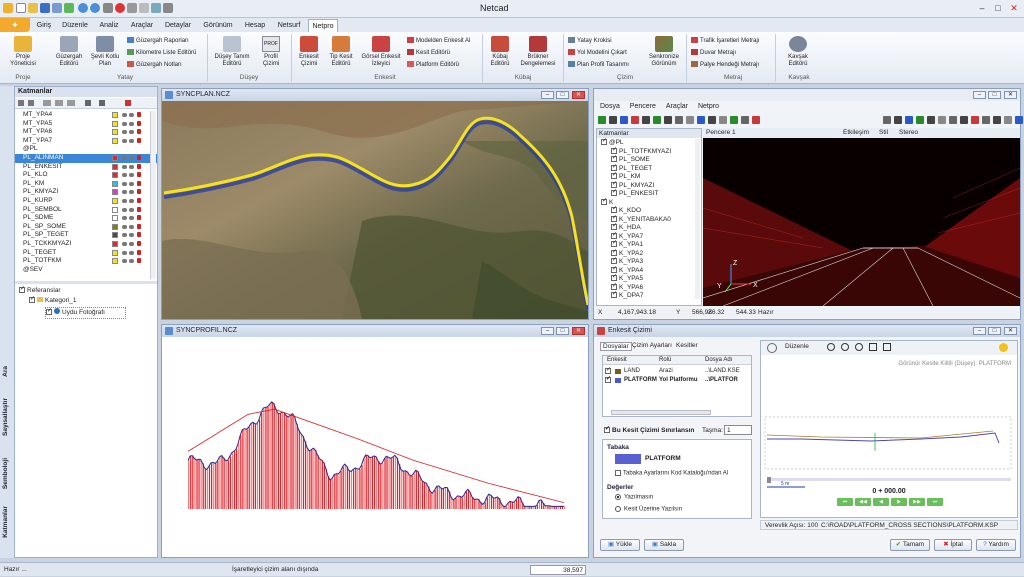 This screenshot has width=1024, height=577. I want to click on tab-hesap: Hesap, so click(255, 25).